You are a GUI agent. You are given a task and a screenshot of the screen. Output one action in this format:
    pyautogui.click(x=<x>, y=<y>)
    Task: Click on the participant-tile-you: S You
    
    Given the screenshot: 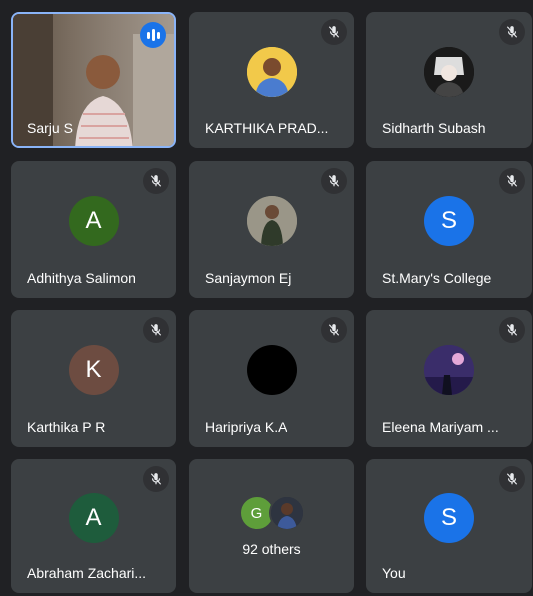 What is the action you would take?
    pyautogui.click(x=449, y=526)
    